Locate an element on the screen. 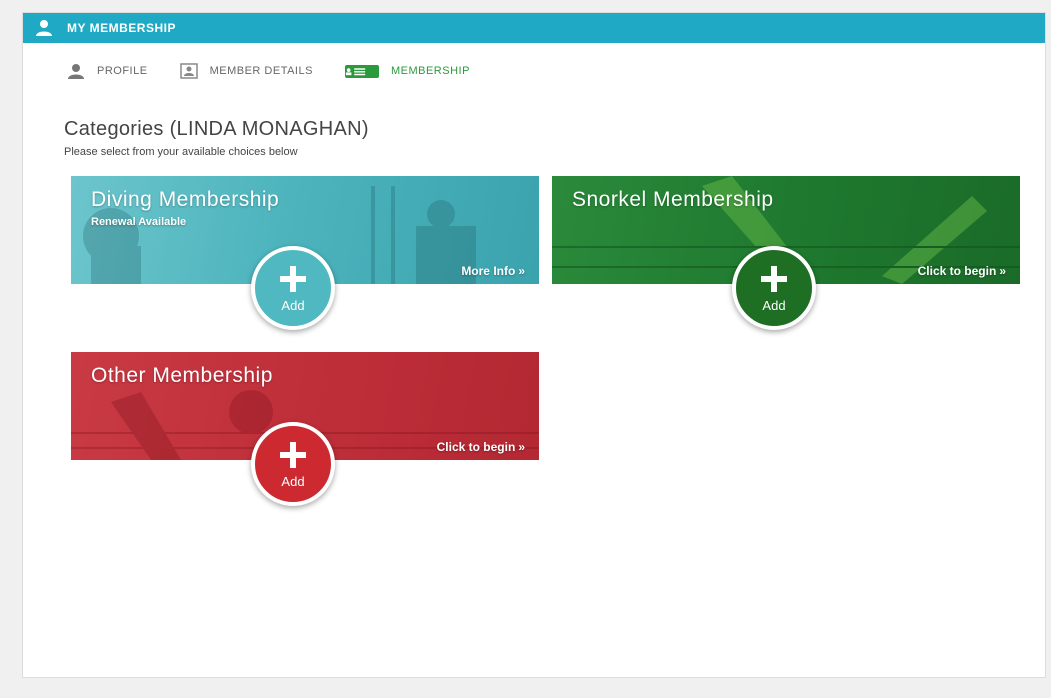  id-card-icon is located at coordinates (188, 71).